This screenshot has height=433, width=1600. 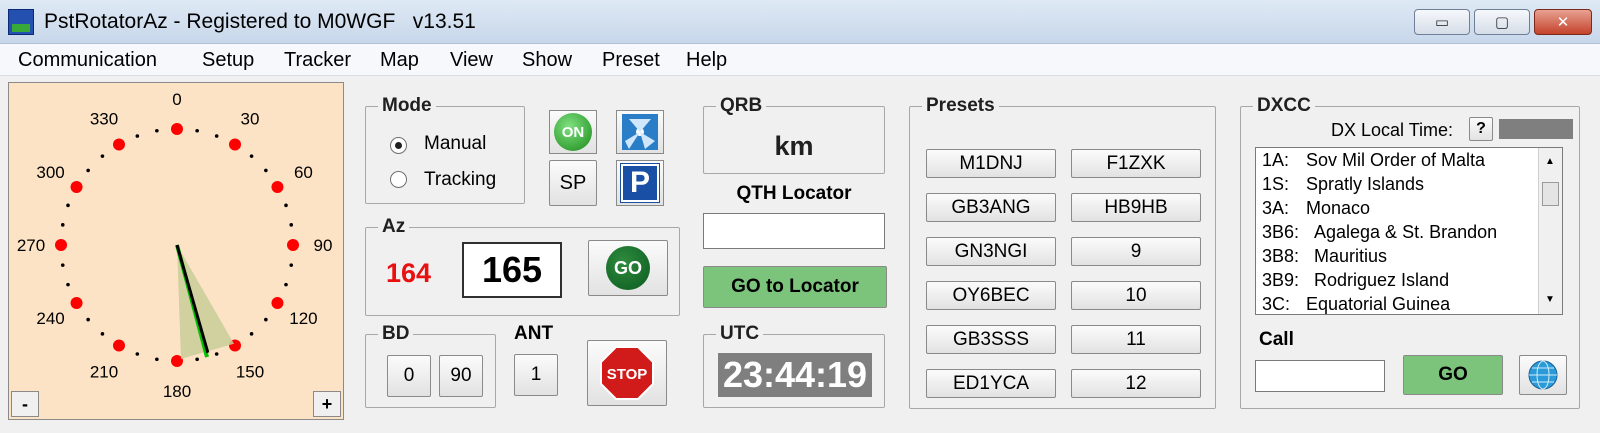 I want to click on az-title: Az, so click(x=394, y=227).